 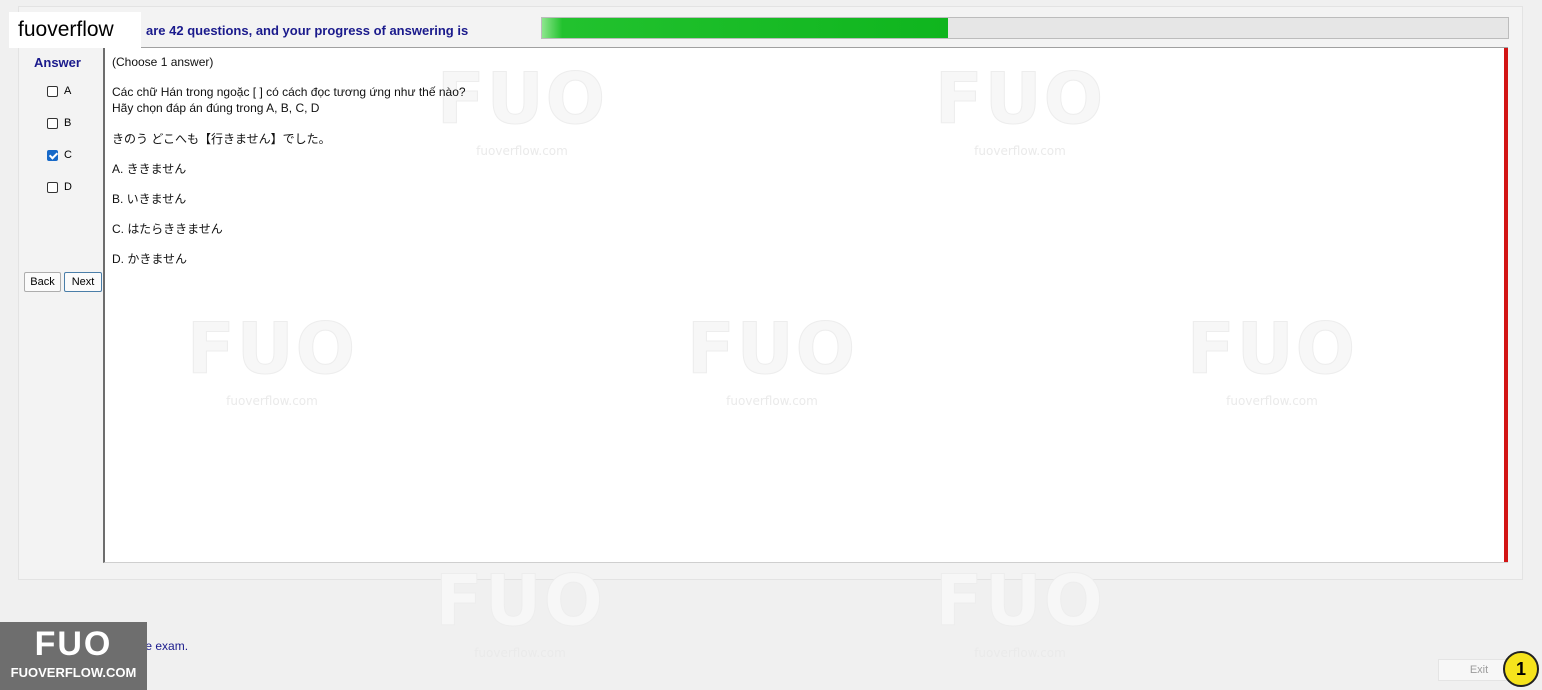 I want to click on answer-checkbox-d, so click(x=52, y=187).